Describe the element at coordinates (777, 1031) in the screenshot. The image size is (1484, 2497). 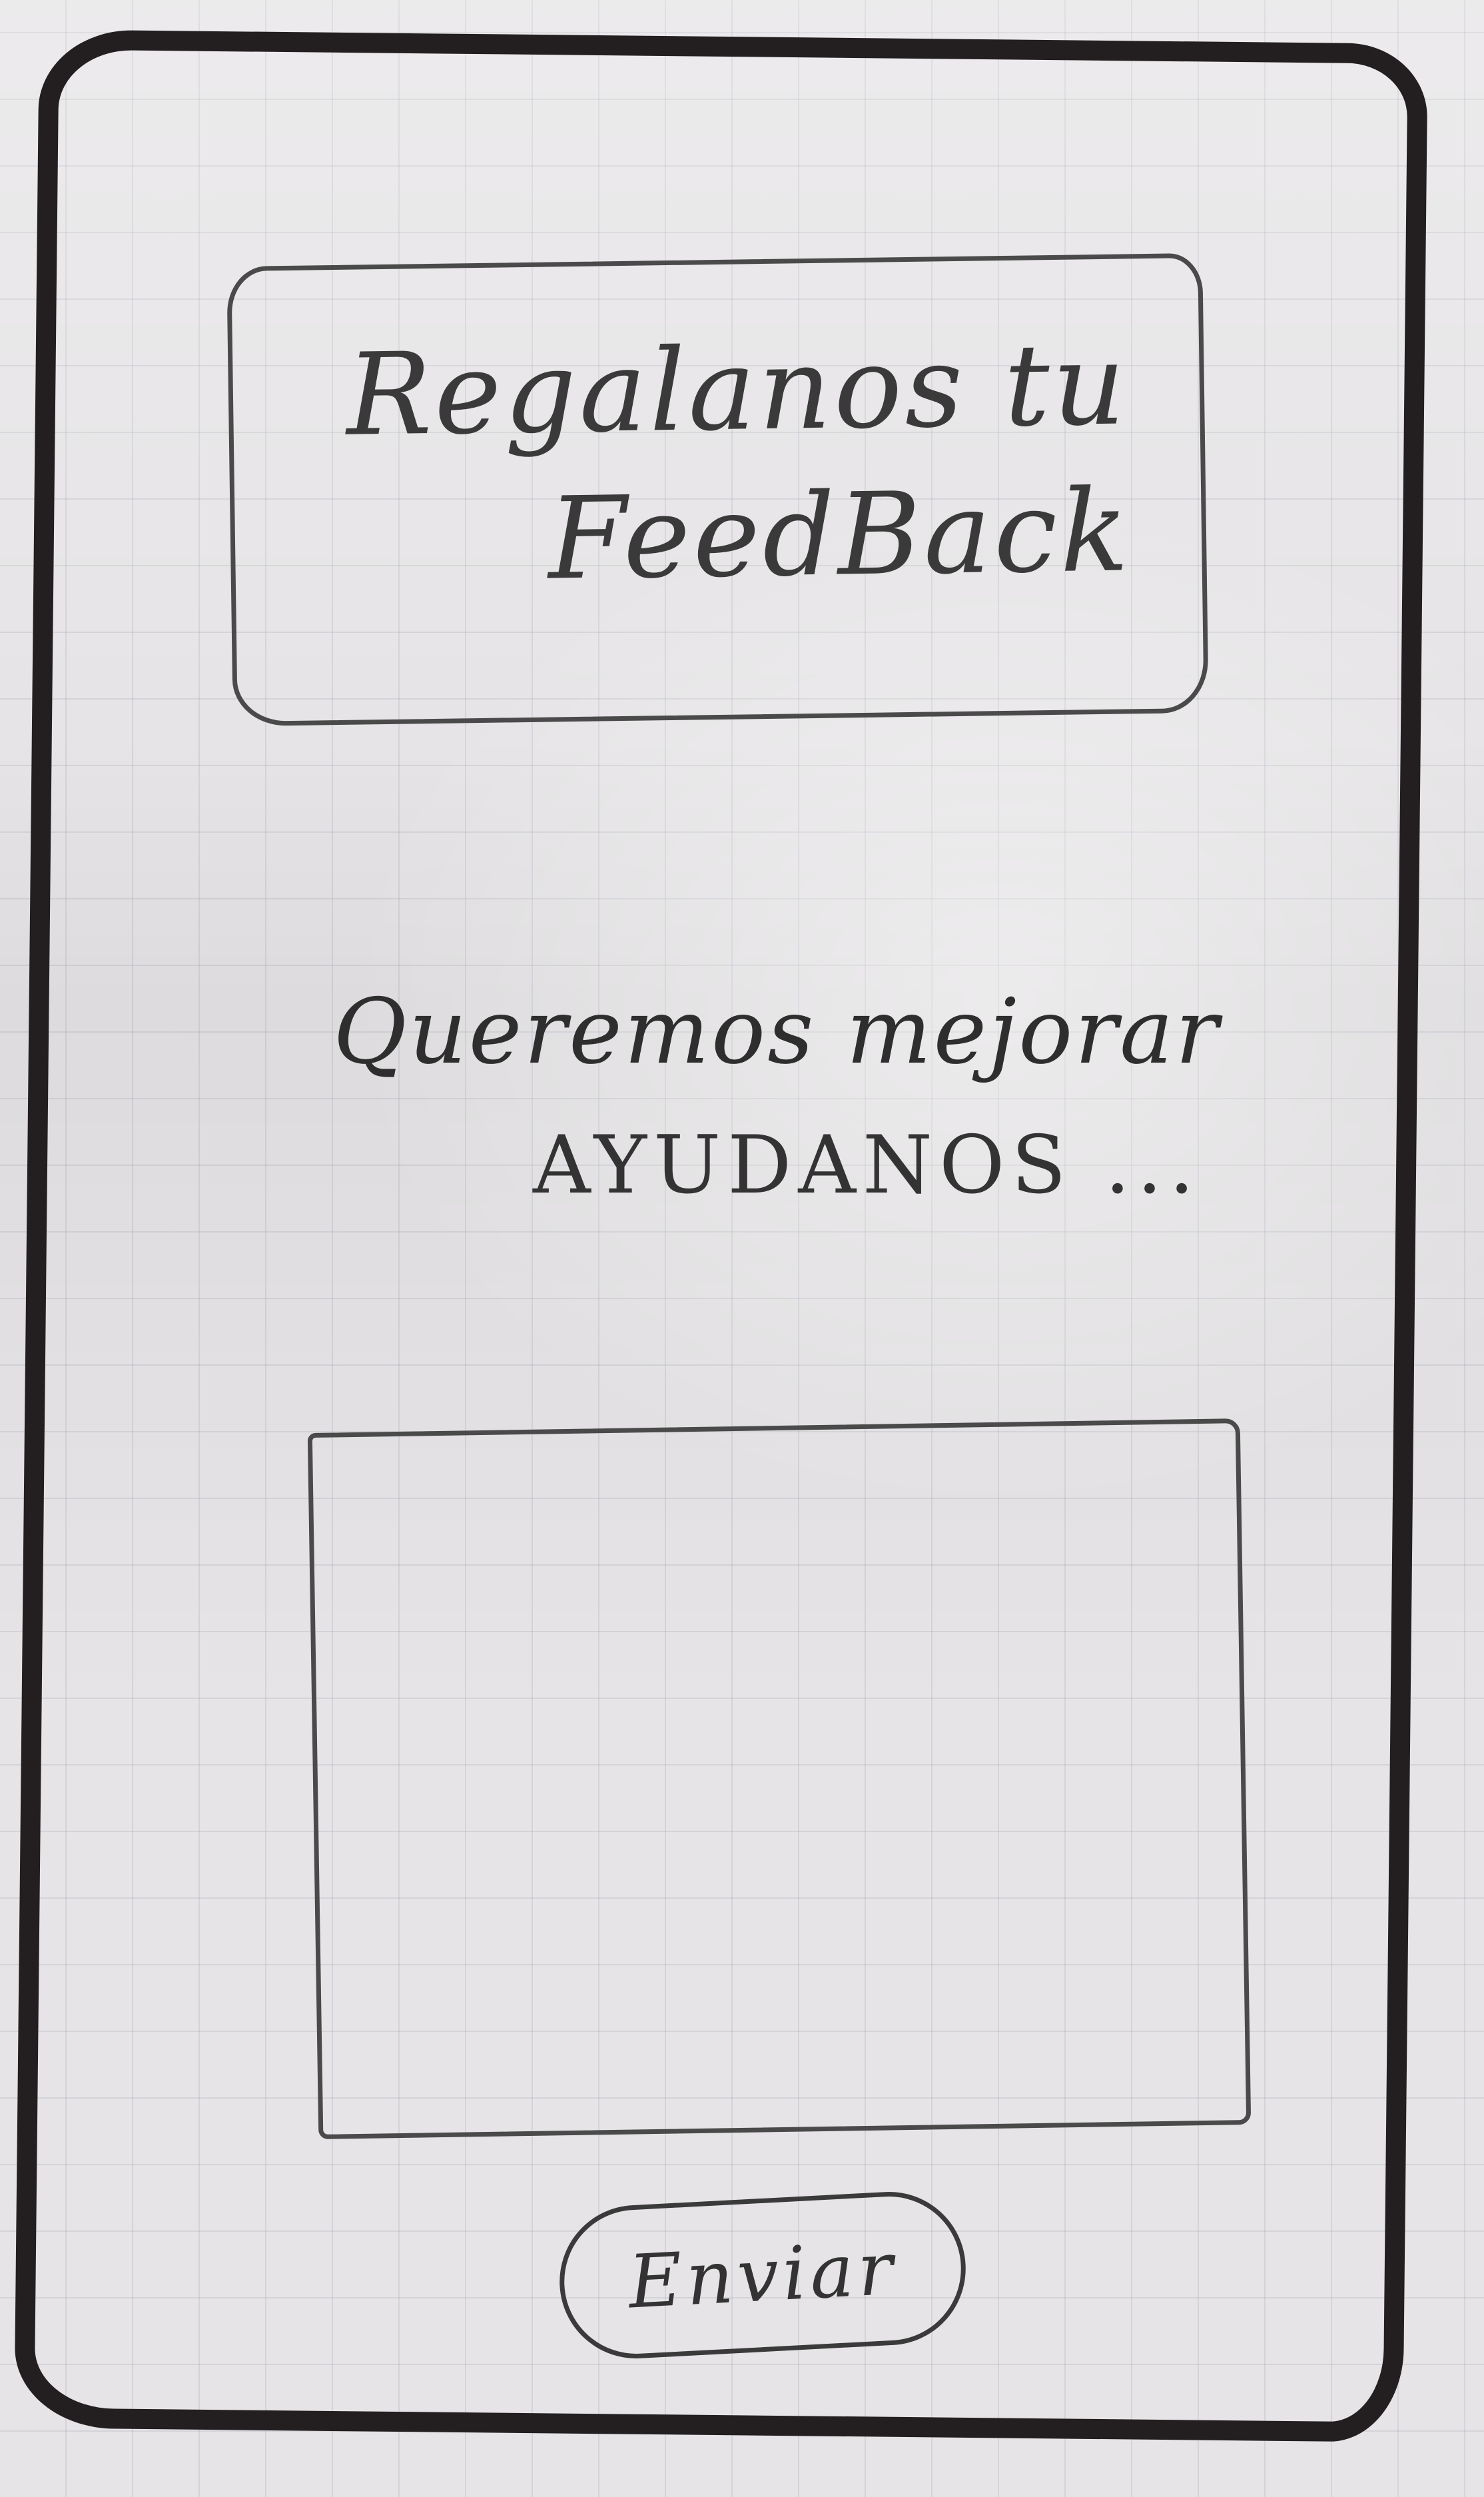
I see `subtitle-message: Queremos mejorar` at that location.